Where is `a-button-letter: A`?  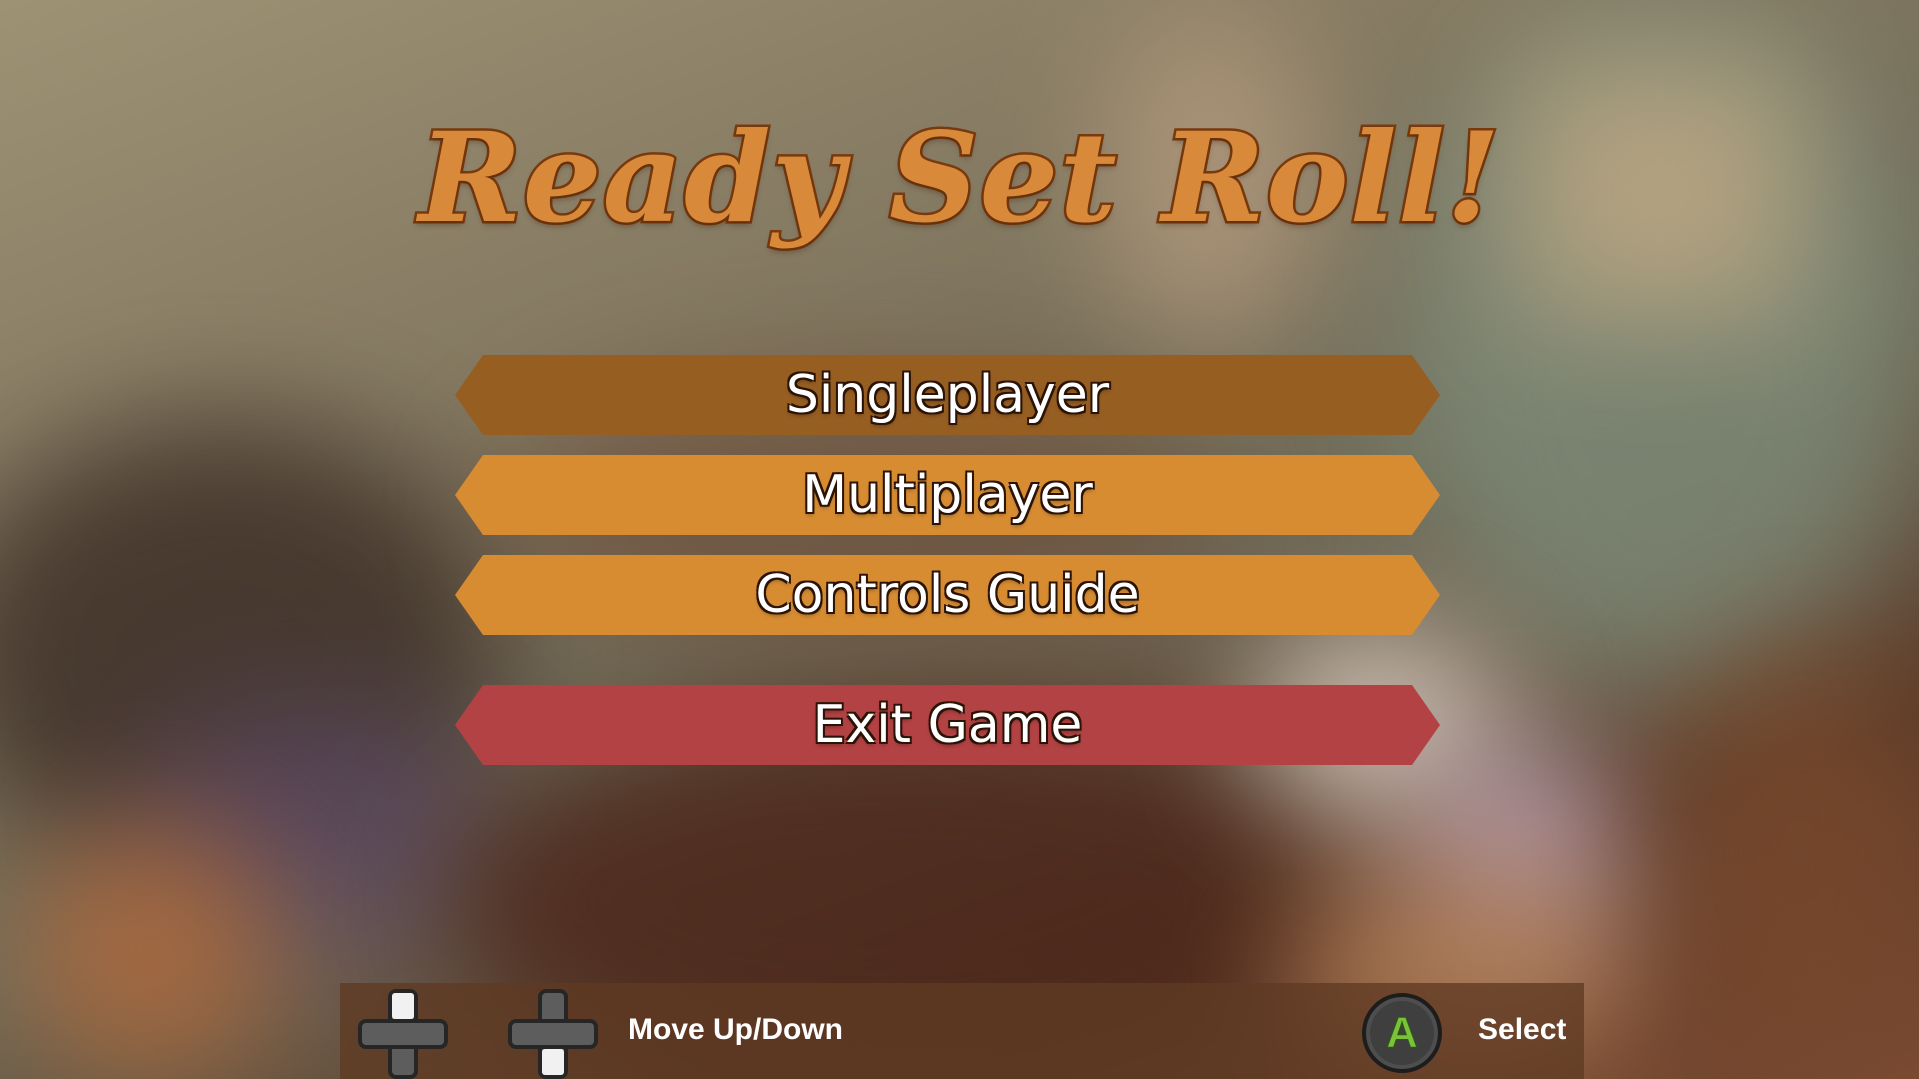
a-button-letter: A is located at coordinates (1402, 1033).